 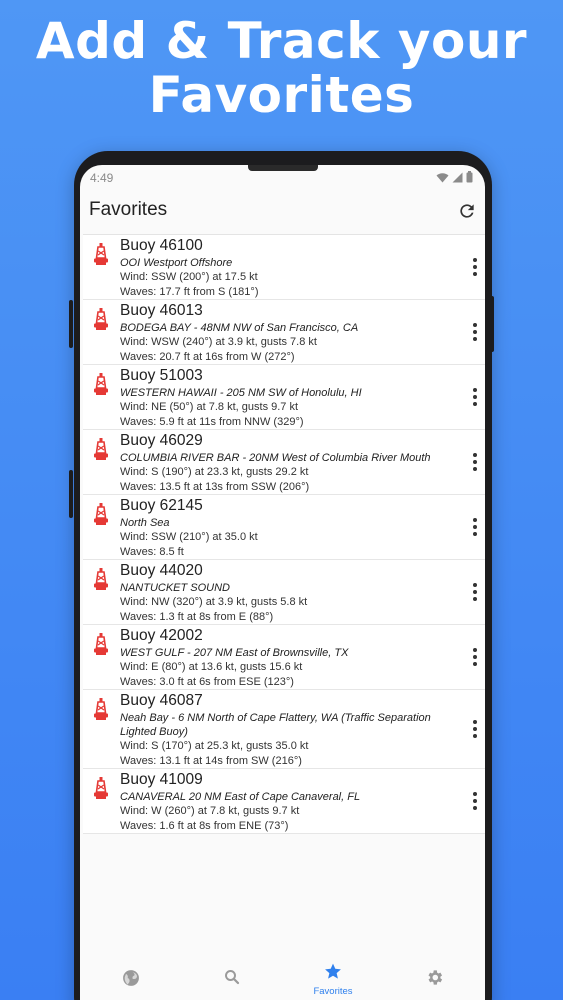 I want to click on buoy-waves: Waves: 1.3 ft at 8s from E (88°), so click(x=197, y=616).